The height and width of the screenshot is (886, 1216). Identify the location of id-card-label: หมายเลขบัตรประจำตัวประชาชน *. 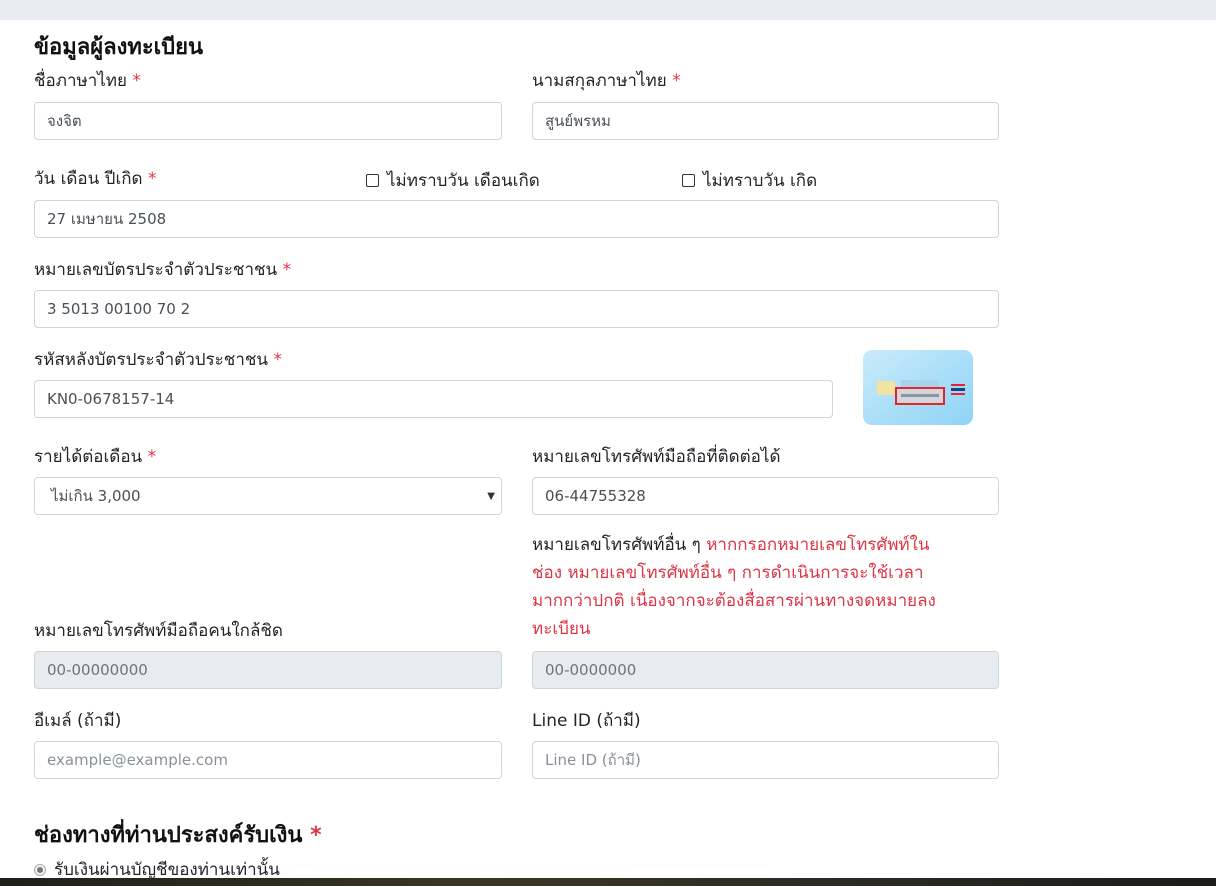
(163, 270).